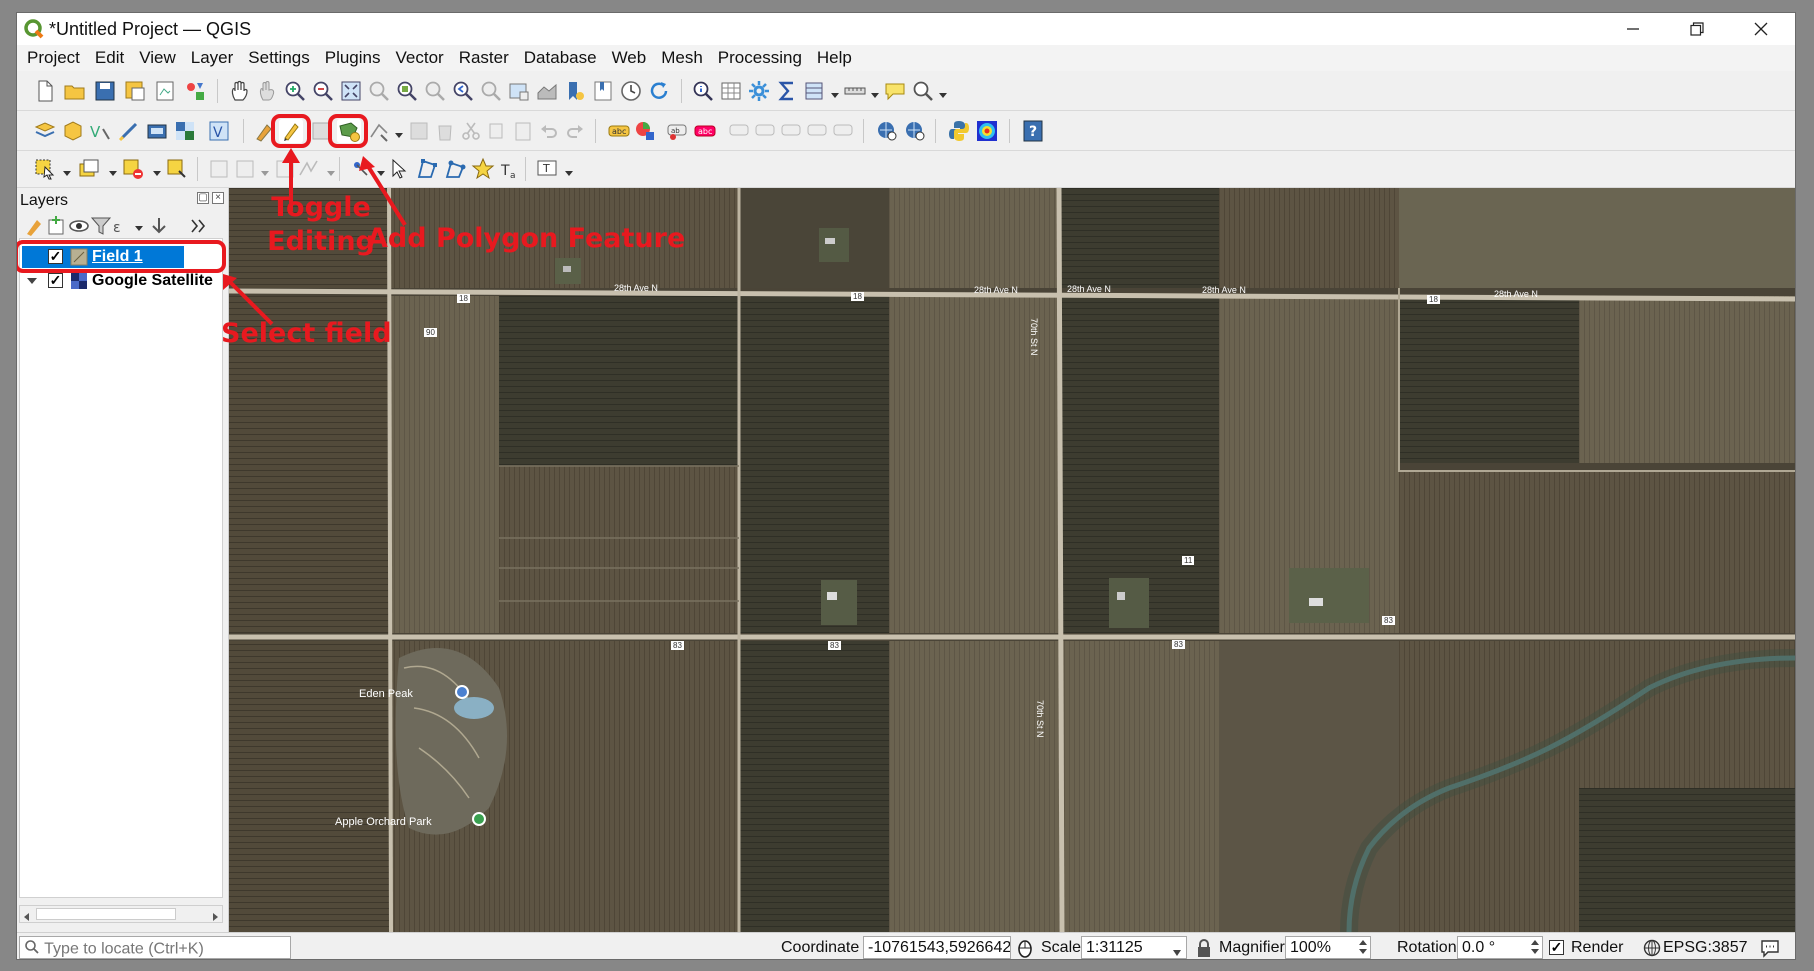 The image size is (1814, 971). I want to click on new-project-icon, so click(45, 91).